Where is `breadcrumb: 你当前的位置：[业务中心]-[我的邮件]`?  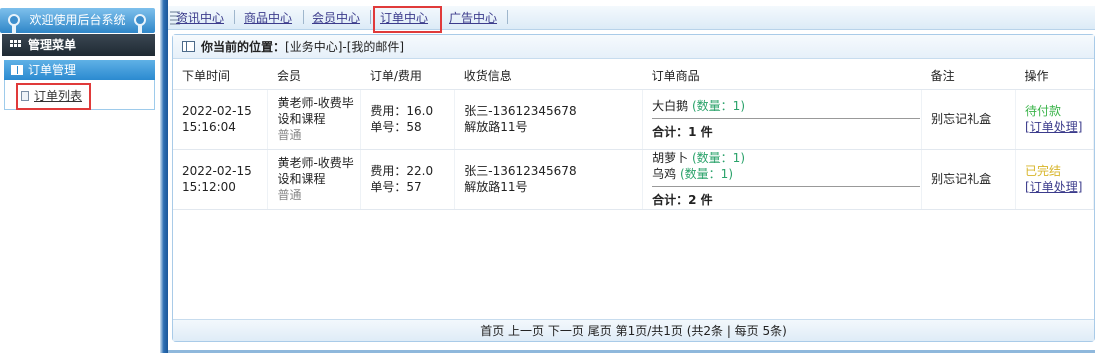 breadcrumb: 你当前的位置：[业务中心]-[我的邮件] is located at coordinates (633, 47).